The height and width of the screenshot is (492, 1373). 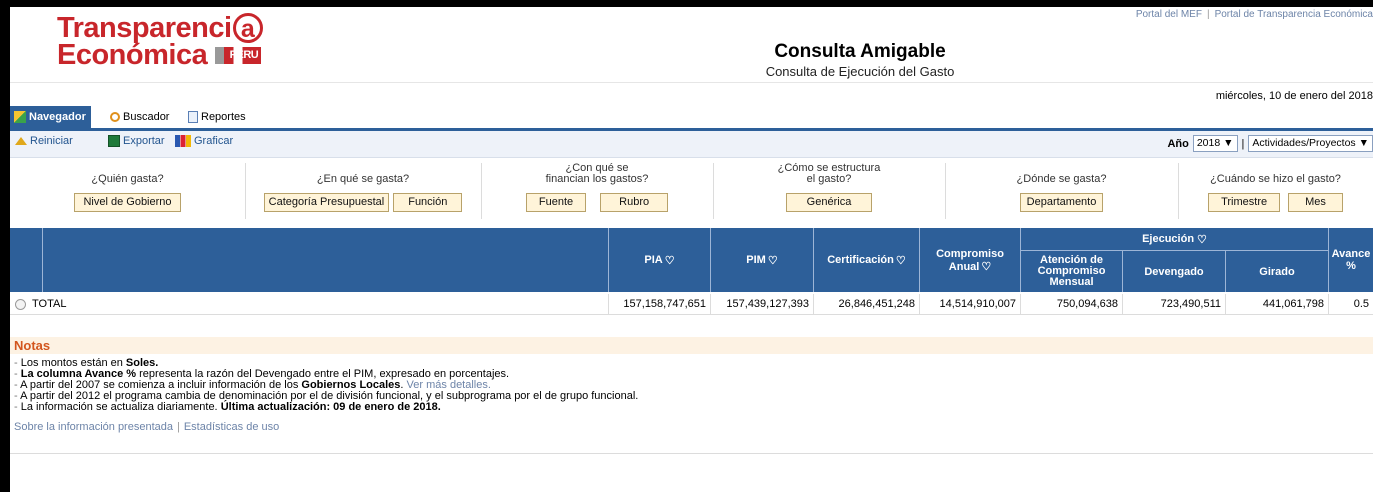 I want to click on generica-button: Genérica, so click(x=829, y=202).